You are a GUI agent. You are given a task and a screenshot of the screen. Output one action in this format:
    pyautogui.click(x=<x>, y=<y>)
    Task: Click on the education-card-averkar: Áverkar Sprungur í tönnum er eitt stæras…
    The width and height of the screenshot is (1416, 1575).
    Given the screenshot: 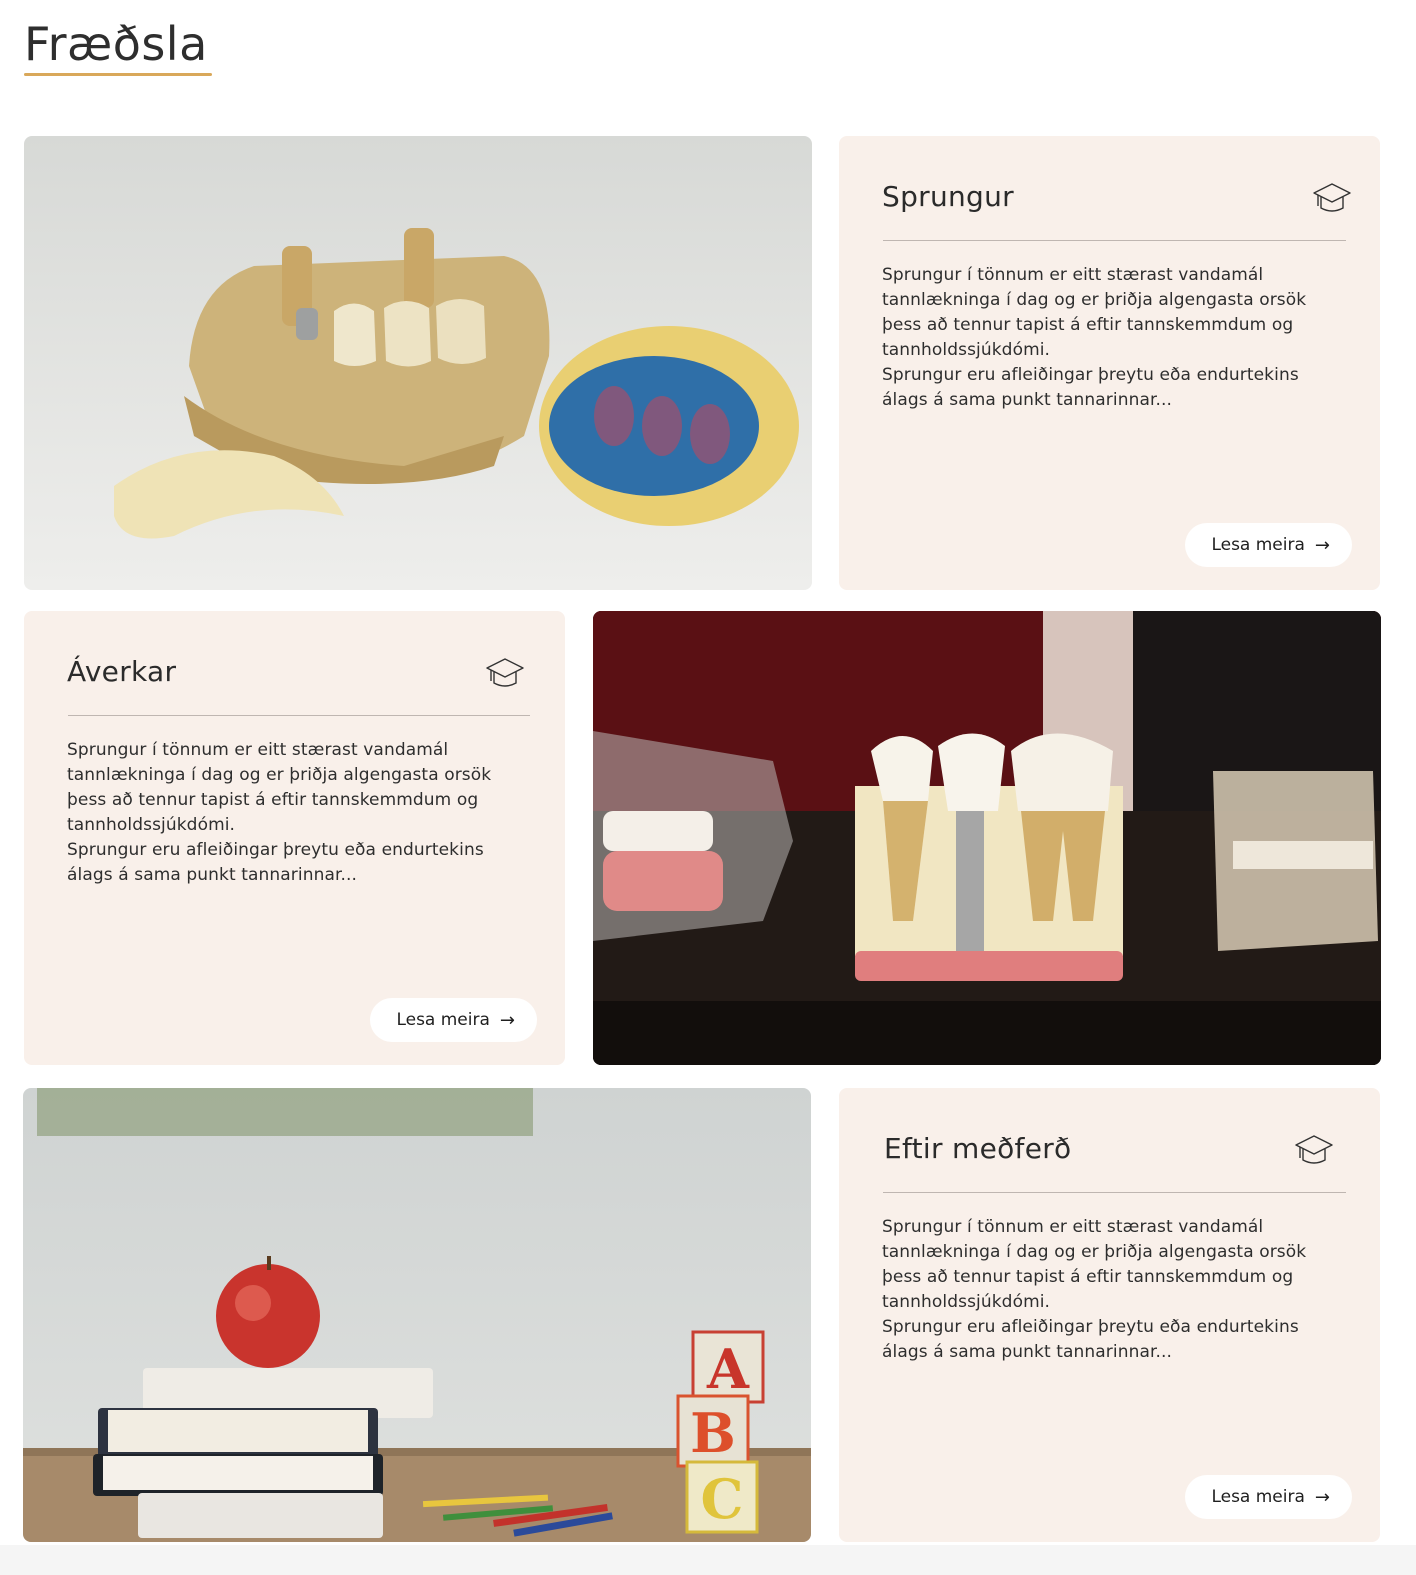 What is the action you would take?
    pyautogui.click(x=294, y=838)
    